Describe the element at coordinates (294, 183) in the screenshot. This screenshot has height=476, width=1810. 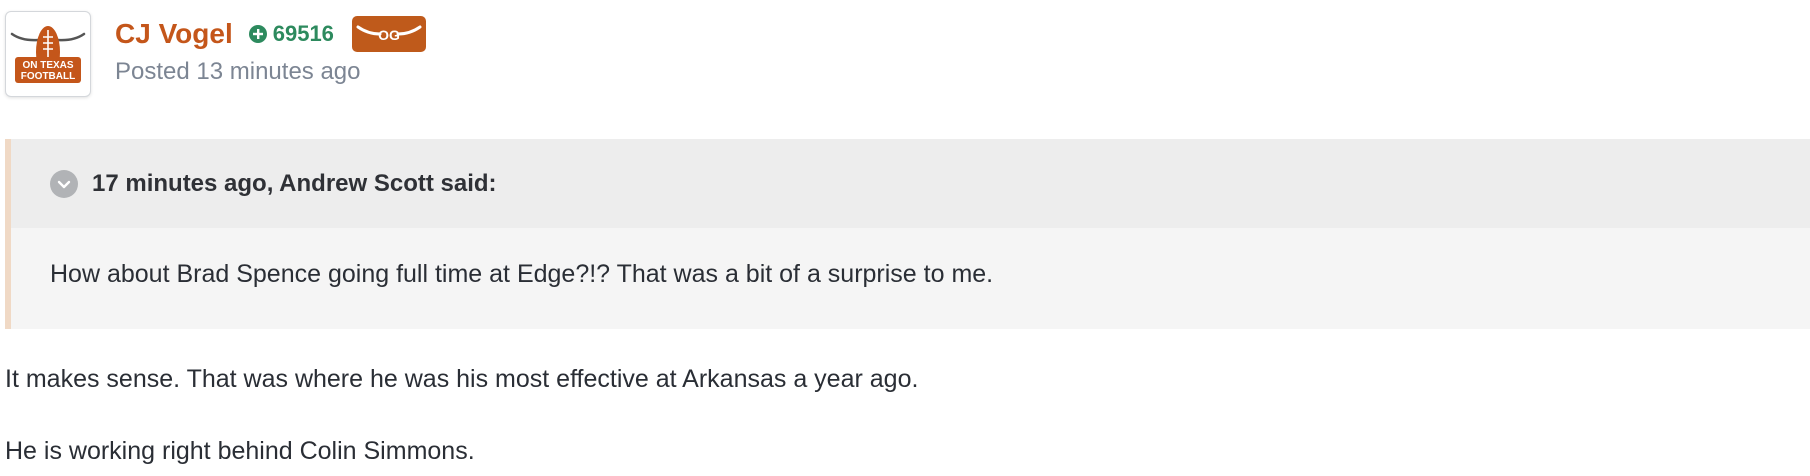
I see `quote-citation: 17 minutes ago, Andrew Scott said:` at that location.